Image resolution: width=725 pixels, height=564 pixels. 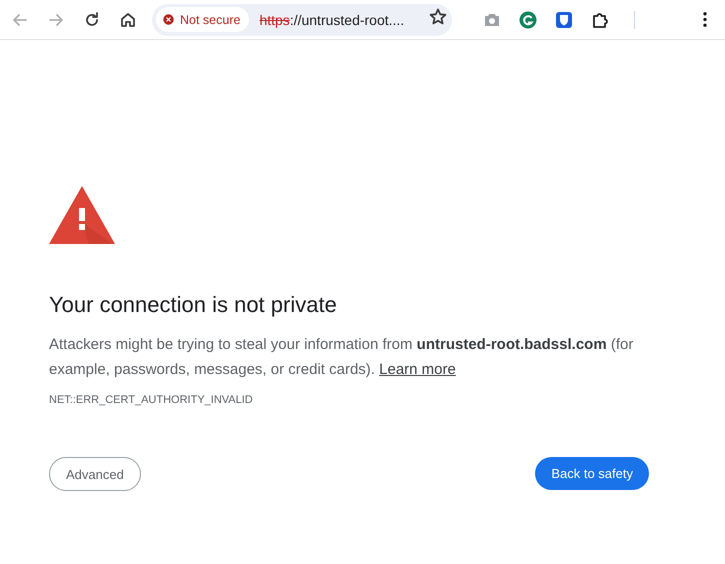 I want to click on error-icon, so click(x=168, y=19).